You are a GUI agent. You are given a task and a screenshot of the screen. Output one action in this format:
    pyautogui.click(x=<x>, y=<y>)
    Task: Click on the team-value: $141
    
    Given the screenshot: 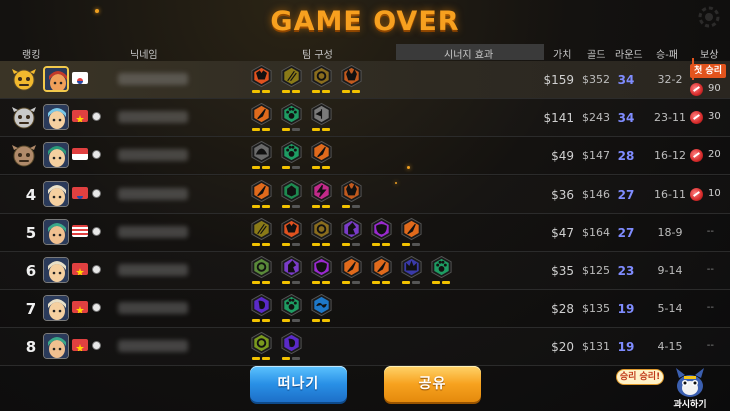 What is the action you would take?
    pyautogui.click(x=558, y=118)
    